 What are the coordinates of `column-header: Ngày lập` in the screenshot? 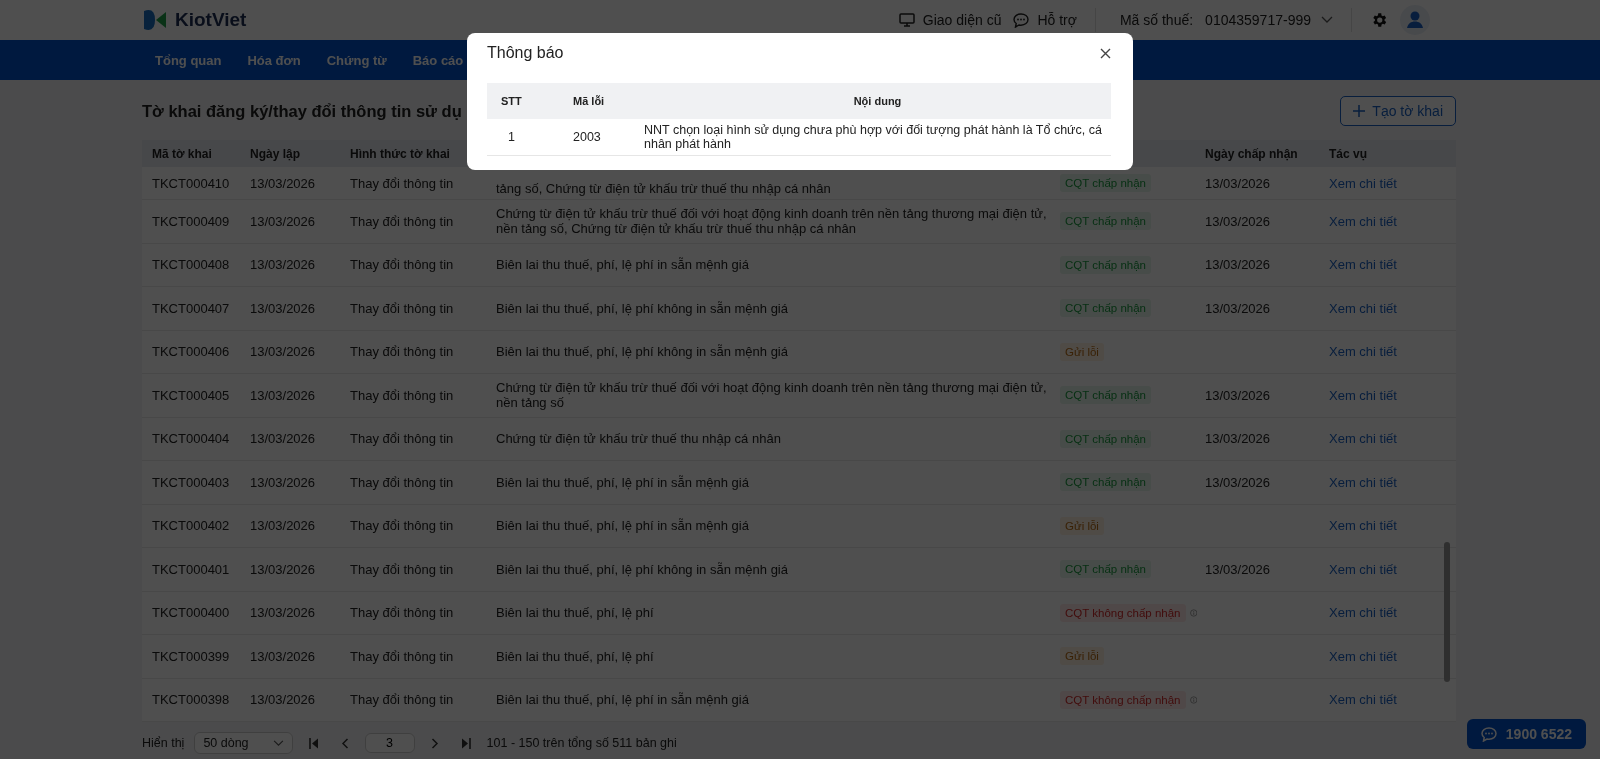 It's located at (275, 153).